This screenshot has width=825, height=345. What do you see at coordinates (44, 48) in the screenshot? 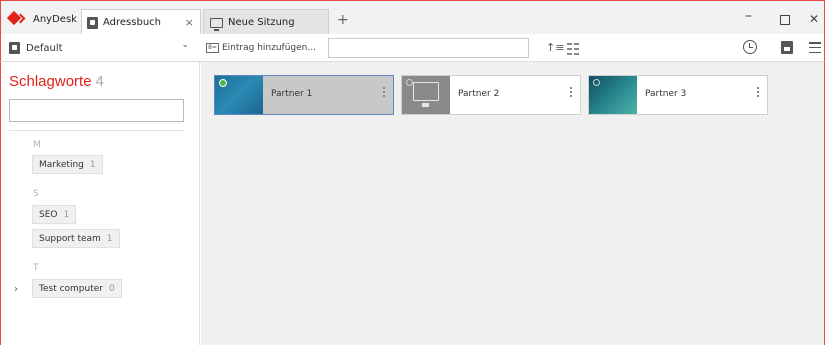
I see `address-book-name: Default` at bounding box center [44, 48].